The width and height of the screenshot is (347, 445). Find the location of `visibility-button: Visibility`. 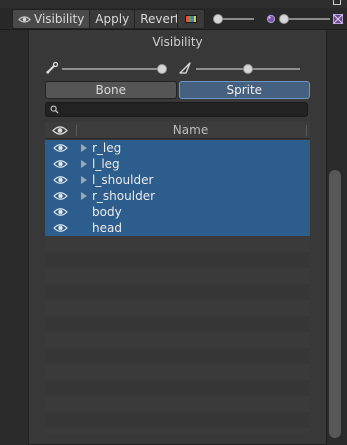

visibility-button: Visibility is located at coordinates (52, 19).